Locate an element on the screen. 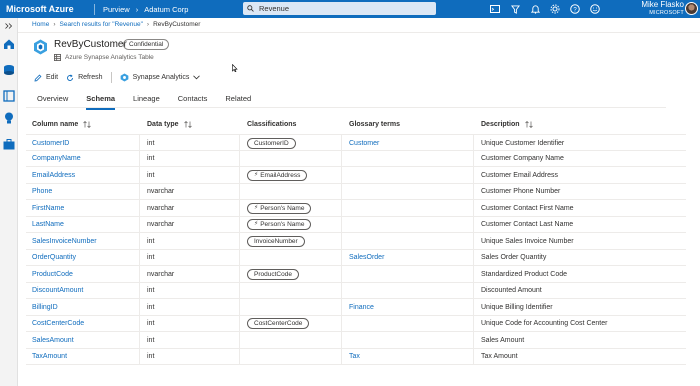 This screenshot has width=700, height=386. classification-chip: ⚡︎ EmailAddress is located at coordinates (277, 175).